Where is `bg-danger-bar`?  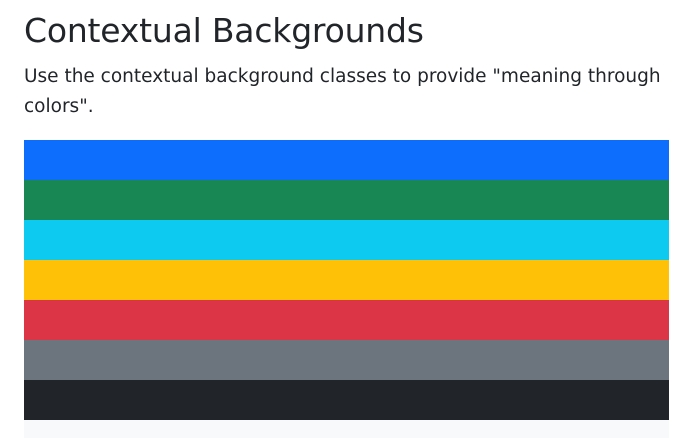 bg-danger-bar is located at coordinates (346, 320).